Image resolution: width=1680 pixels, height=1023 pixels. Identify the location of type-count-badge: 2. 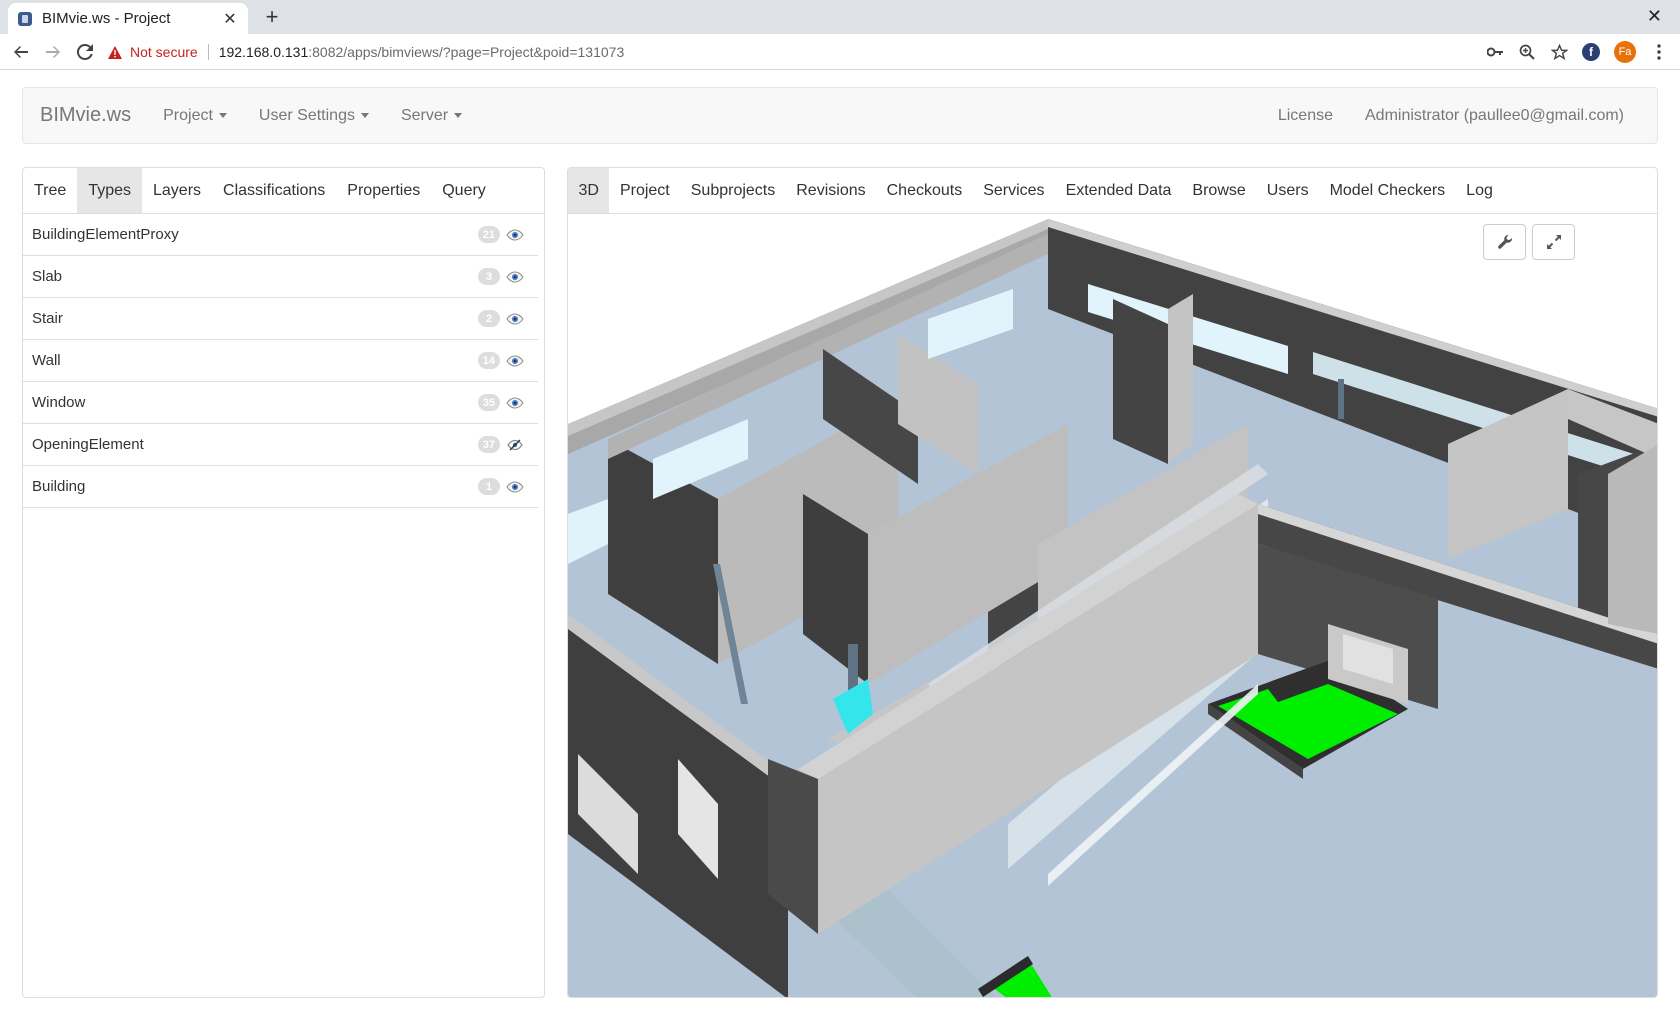
(489, 318).